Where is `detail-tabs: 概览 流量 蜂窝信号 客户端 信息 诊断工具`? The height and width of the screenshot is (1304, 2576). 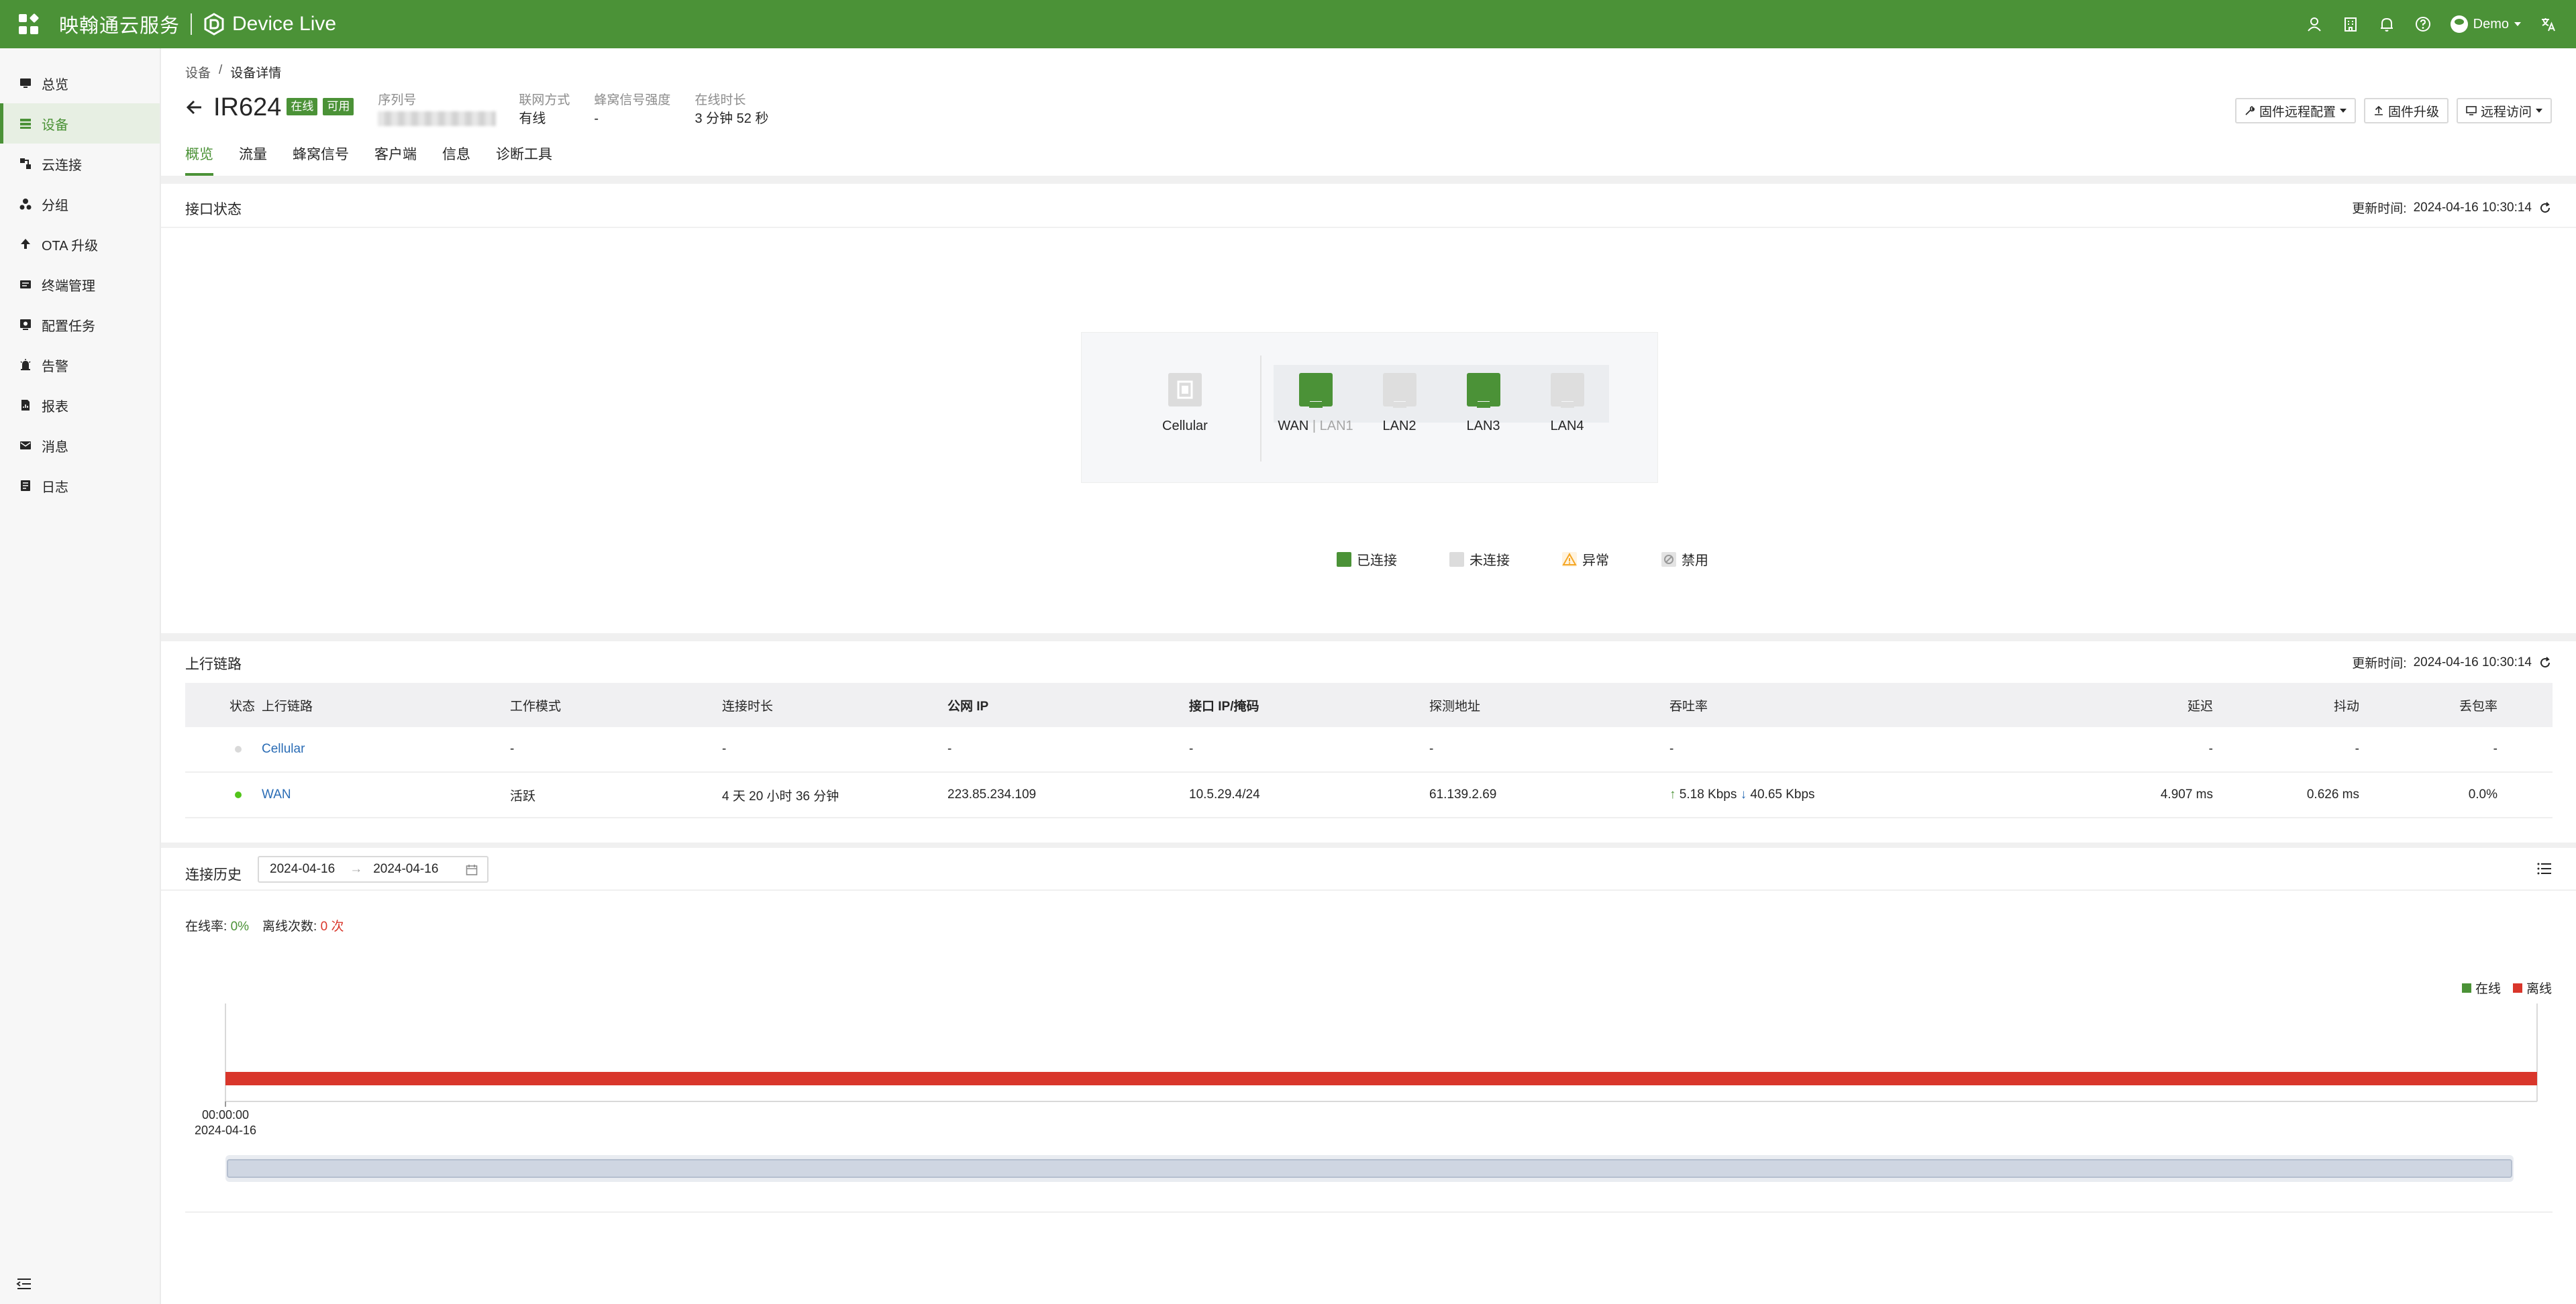 detail-tabs: 概览 流量 蜂窝信号 客户端 信息 诊断工具 is located at coordinates (368, 161).